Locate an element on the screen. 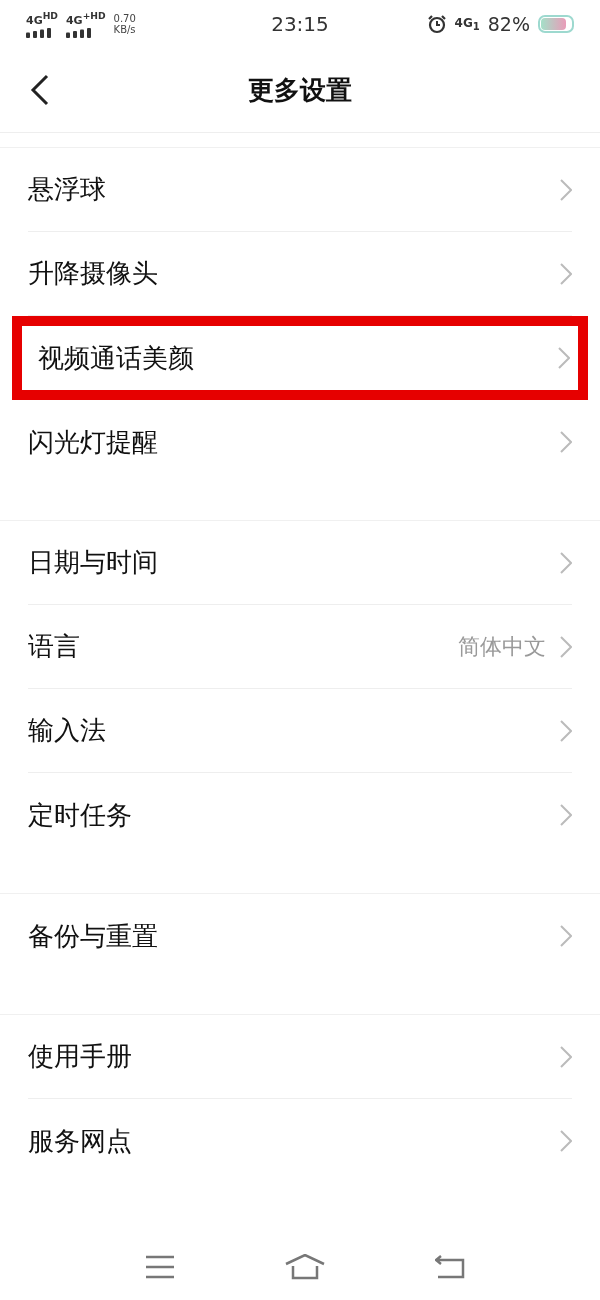 This screenshot has width=600, height=1300. settings-item: 悬浮球 is located at coordinates (300, 190).